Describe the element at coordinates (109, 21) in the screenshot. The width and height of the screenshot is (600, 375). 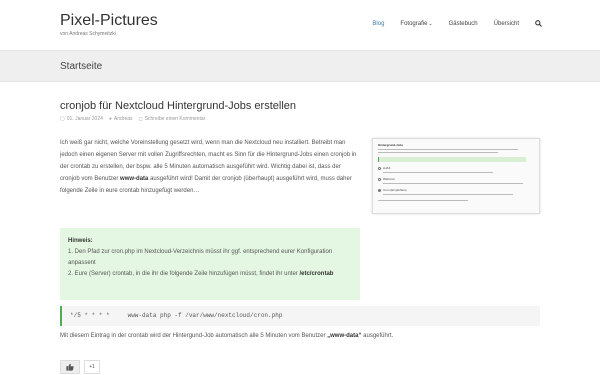
I see `site-title: Pixel-Pictures` at that location.